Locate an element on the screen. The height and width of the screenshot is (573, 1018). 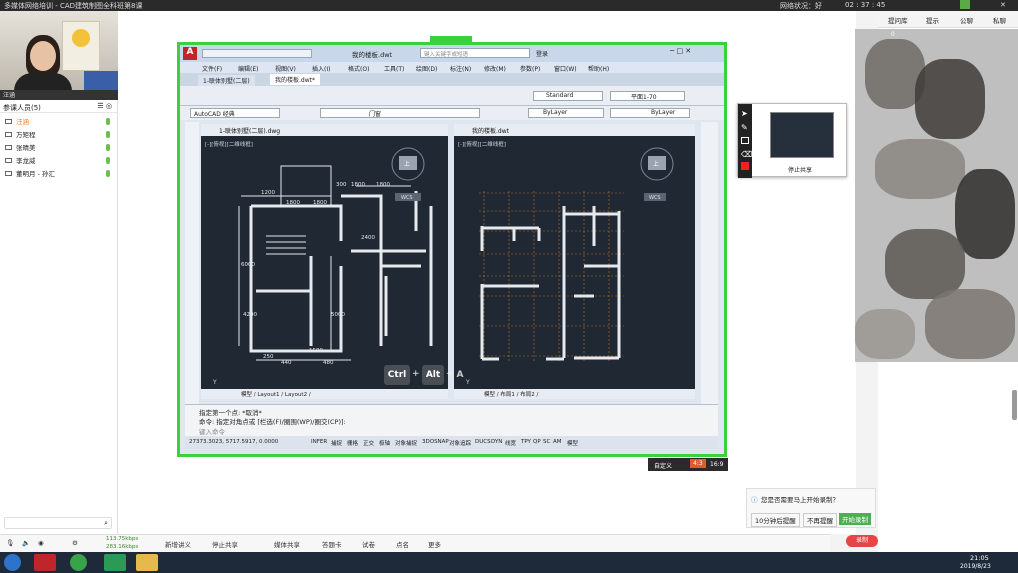
menu-file: 文件(F) is located at coordinates (212, 68).